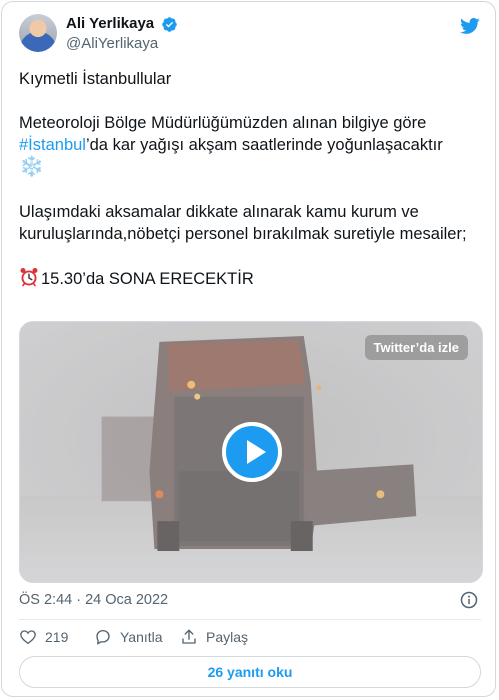 Image resolution: width=499 pixels, height=700 pixels. What do you see at coordinates (189, 636) in the screenshot?
I see `share-icon` at bounding box center [189, 636].